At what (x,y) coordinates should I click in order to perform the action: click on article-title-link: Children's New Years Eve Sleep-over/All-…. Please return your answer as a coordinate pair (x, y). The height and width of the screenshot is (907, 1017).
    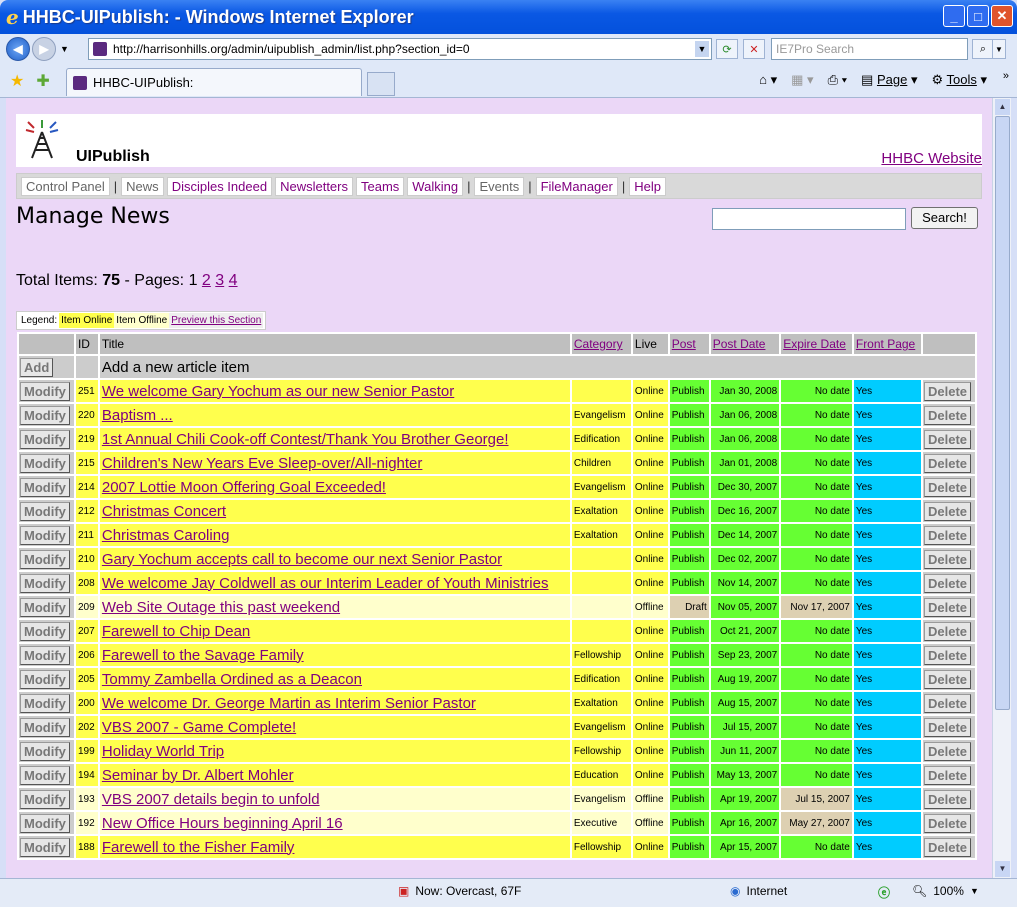
    Looking at the image, I should click on (334, 463).